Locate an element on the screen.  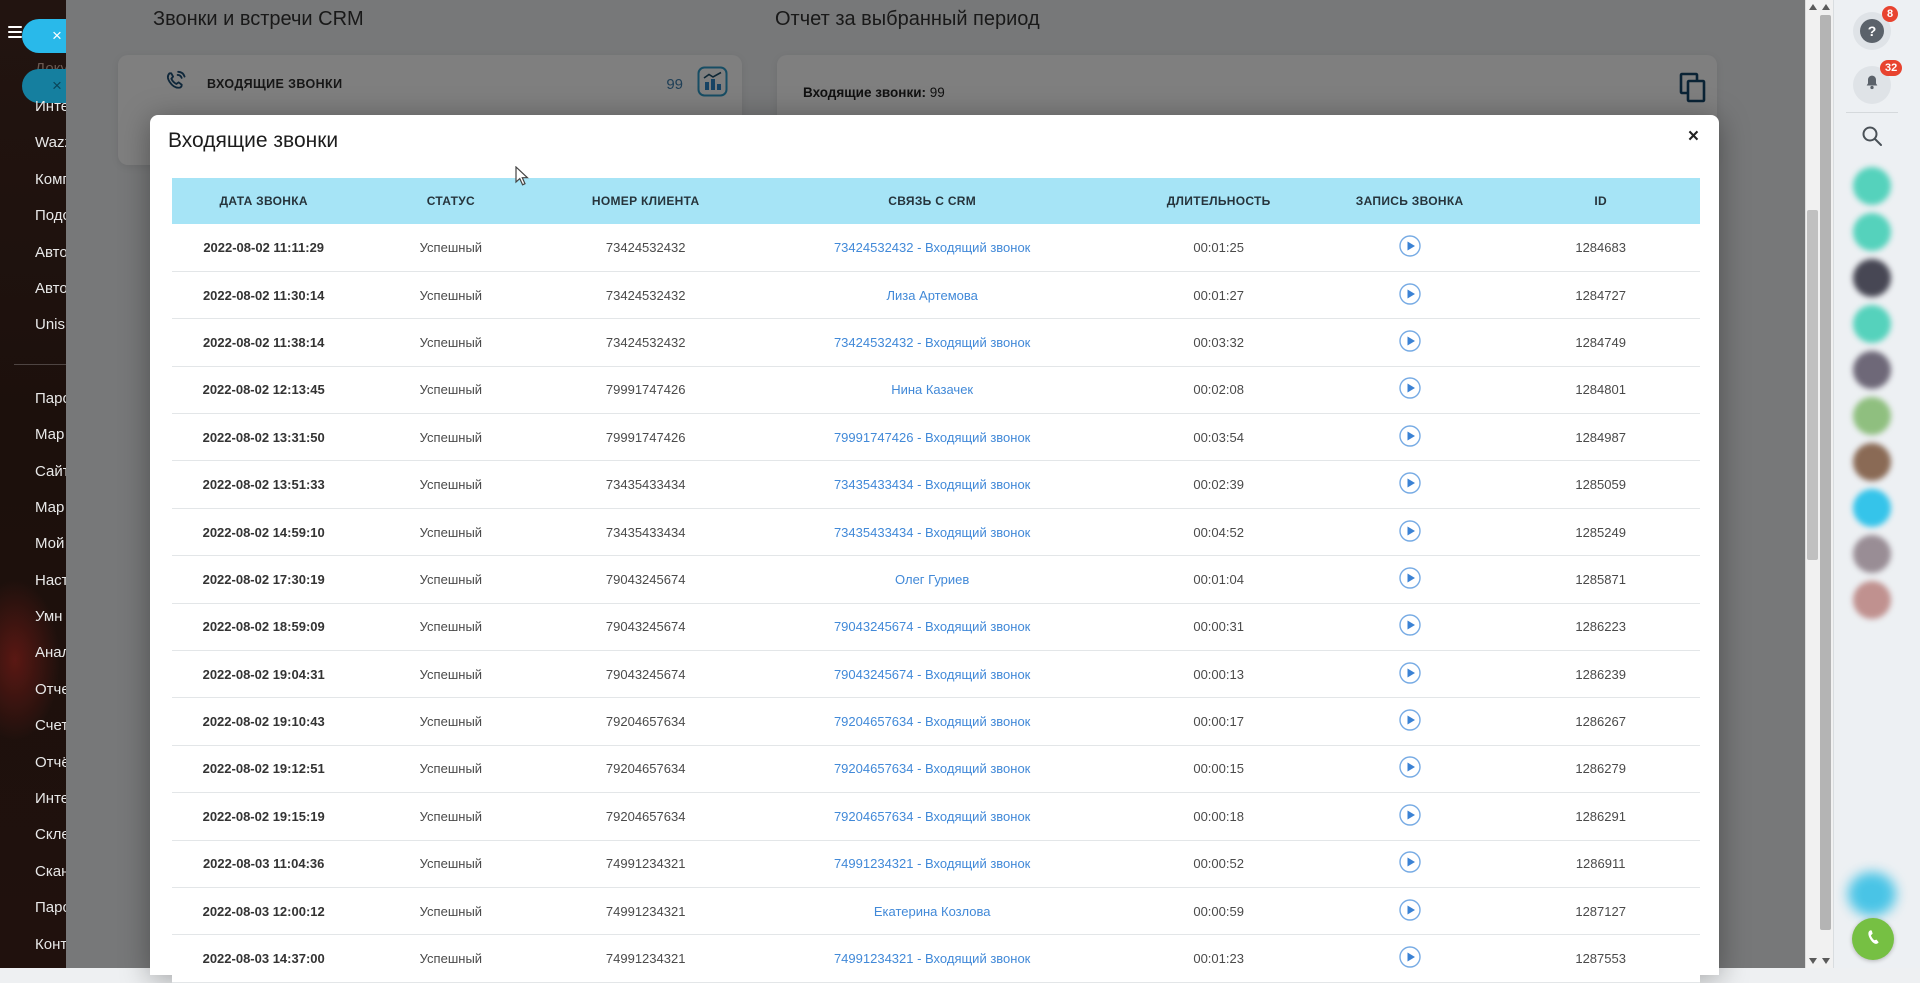
sidebar-menu-item: Скан is located at coordinates (50, 872).